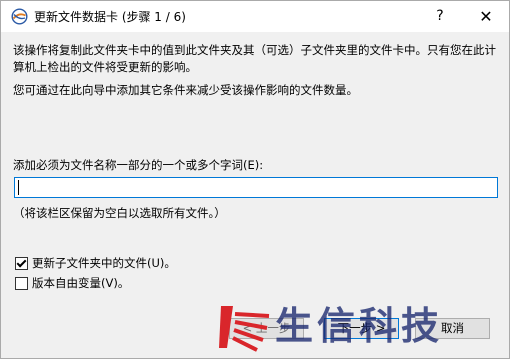  What do you see at coordinates (21, 263) in the screenshot?
I see `update-subfolders-checkbox` at bounding box center [21, 263].